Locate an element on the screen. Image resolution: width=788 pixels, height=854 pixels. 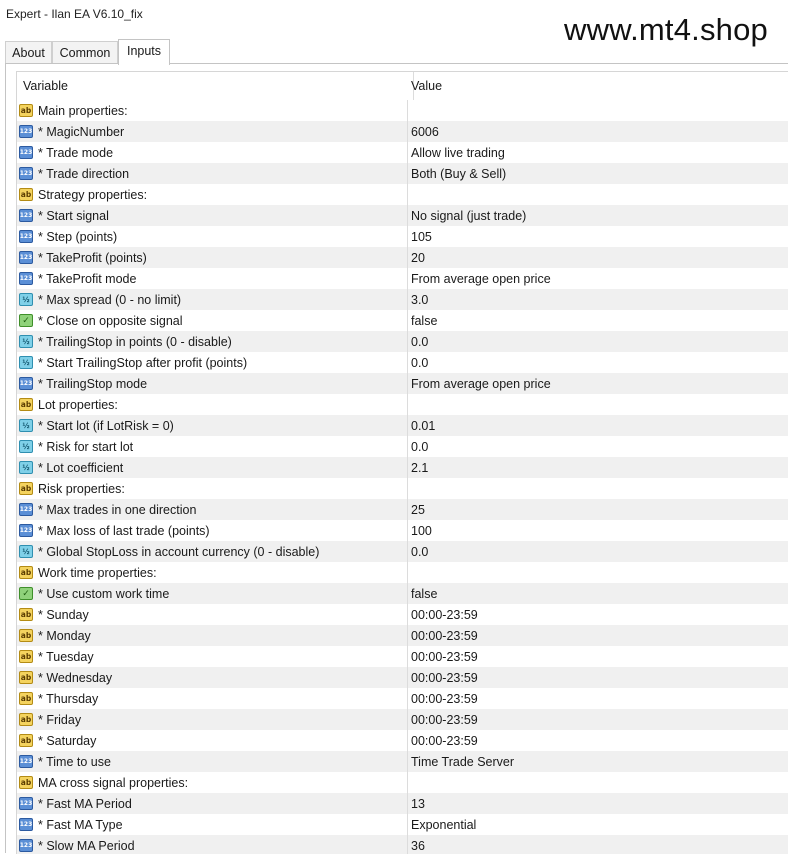
group-row: ab Strategy properties: is located at coordinates (402, 195).